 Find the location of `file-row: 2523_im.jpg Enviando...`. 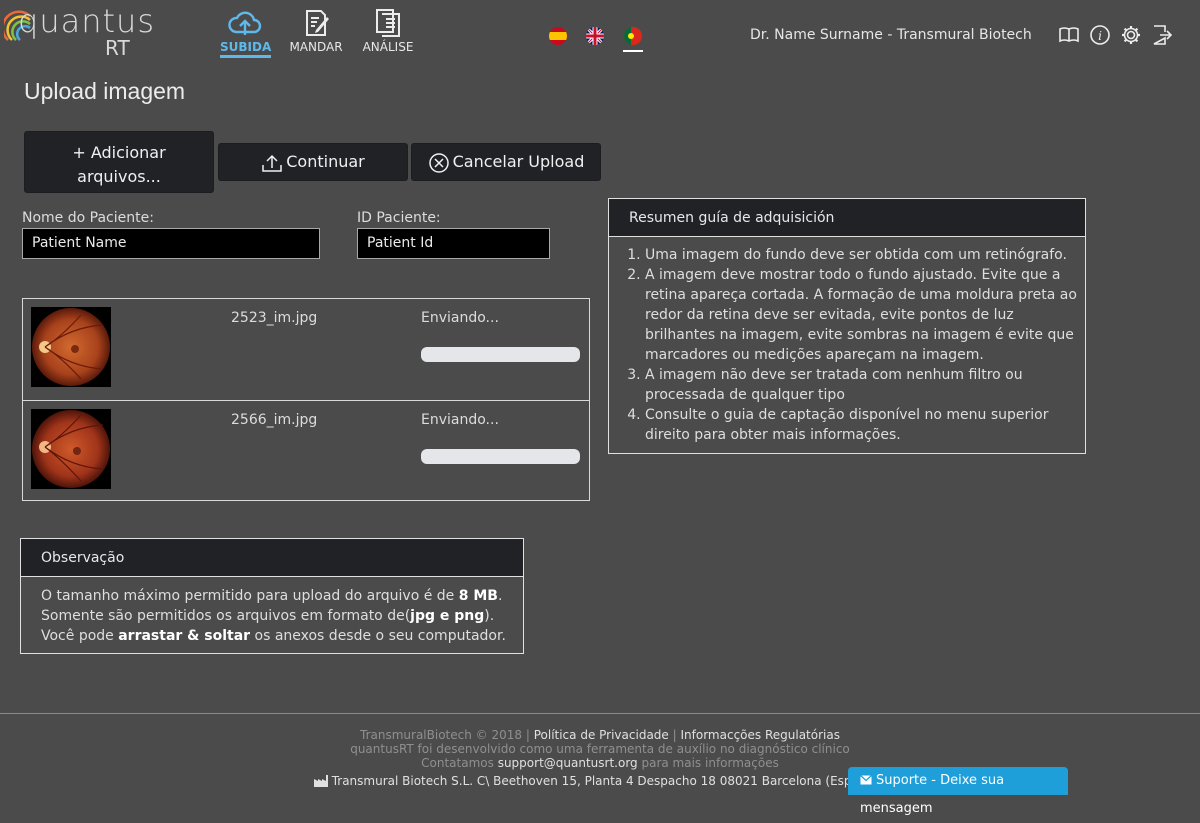

file-row: 2523_im.jpg Enviando... is located at coordinates (306, 349).